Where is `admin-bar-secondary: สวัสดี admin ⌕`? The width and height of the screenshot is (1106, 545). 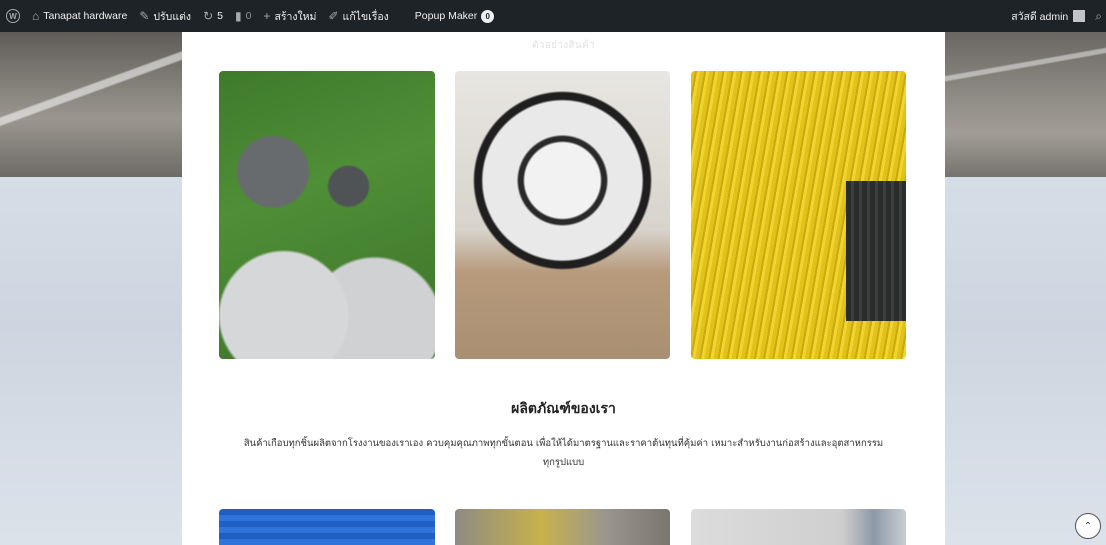 admin-bar-secondary: สวัสดี admin ⌕ is located at coordinates (1055, 16).